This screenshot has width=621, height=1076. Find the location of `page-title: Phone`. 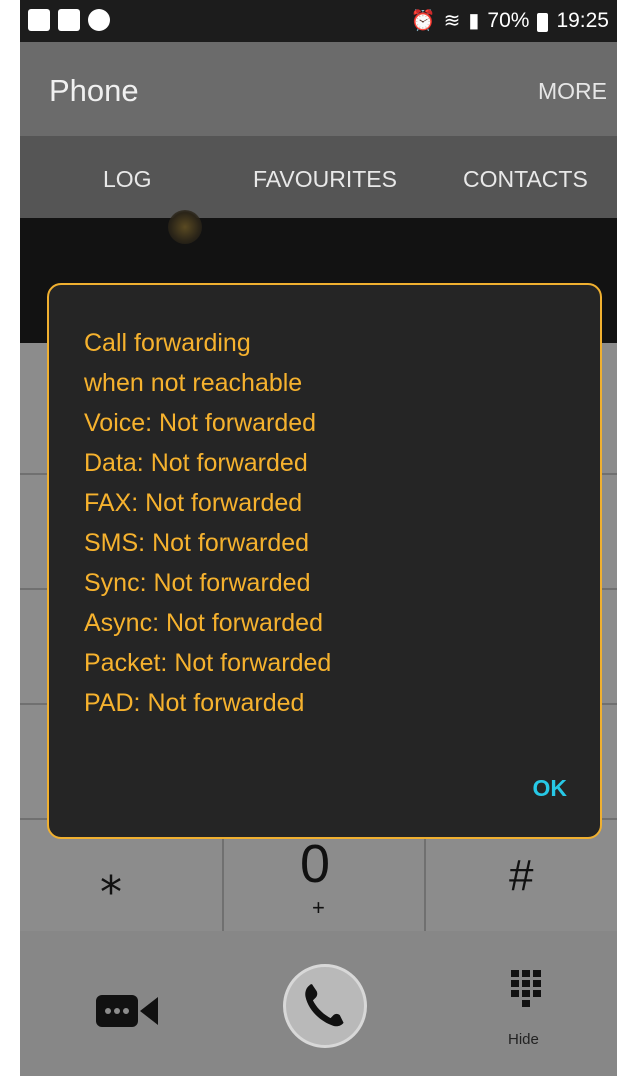

page-title: Phone is located at coordinates (94, 90).